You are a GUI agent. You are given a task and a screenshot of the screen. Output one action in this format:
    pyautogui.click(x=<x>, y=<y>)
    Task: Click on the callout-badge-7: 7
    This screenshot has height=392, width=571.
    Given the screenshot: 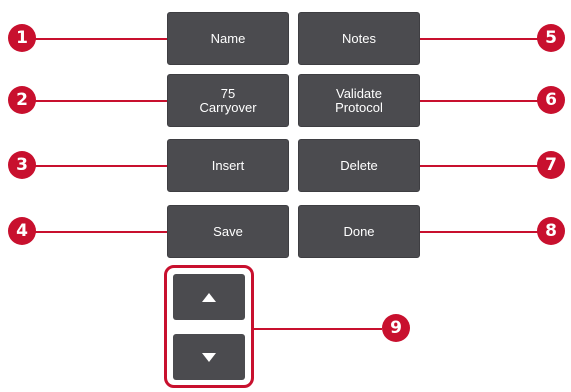 What is the action you would take?
    pyautogui.click(x=551, y=165)
    